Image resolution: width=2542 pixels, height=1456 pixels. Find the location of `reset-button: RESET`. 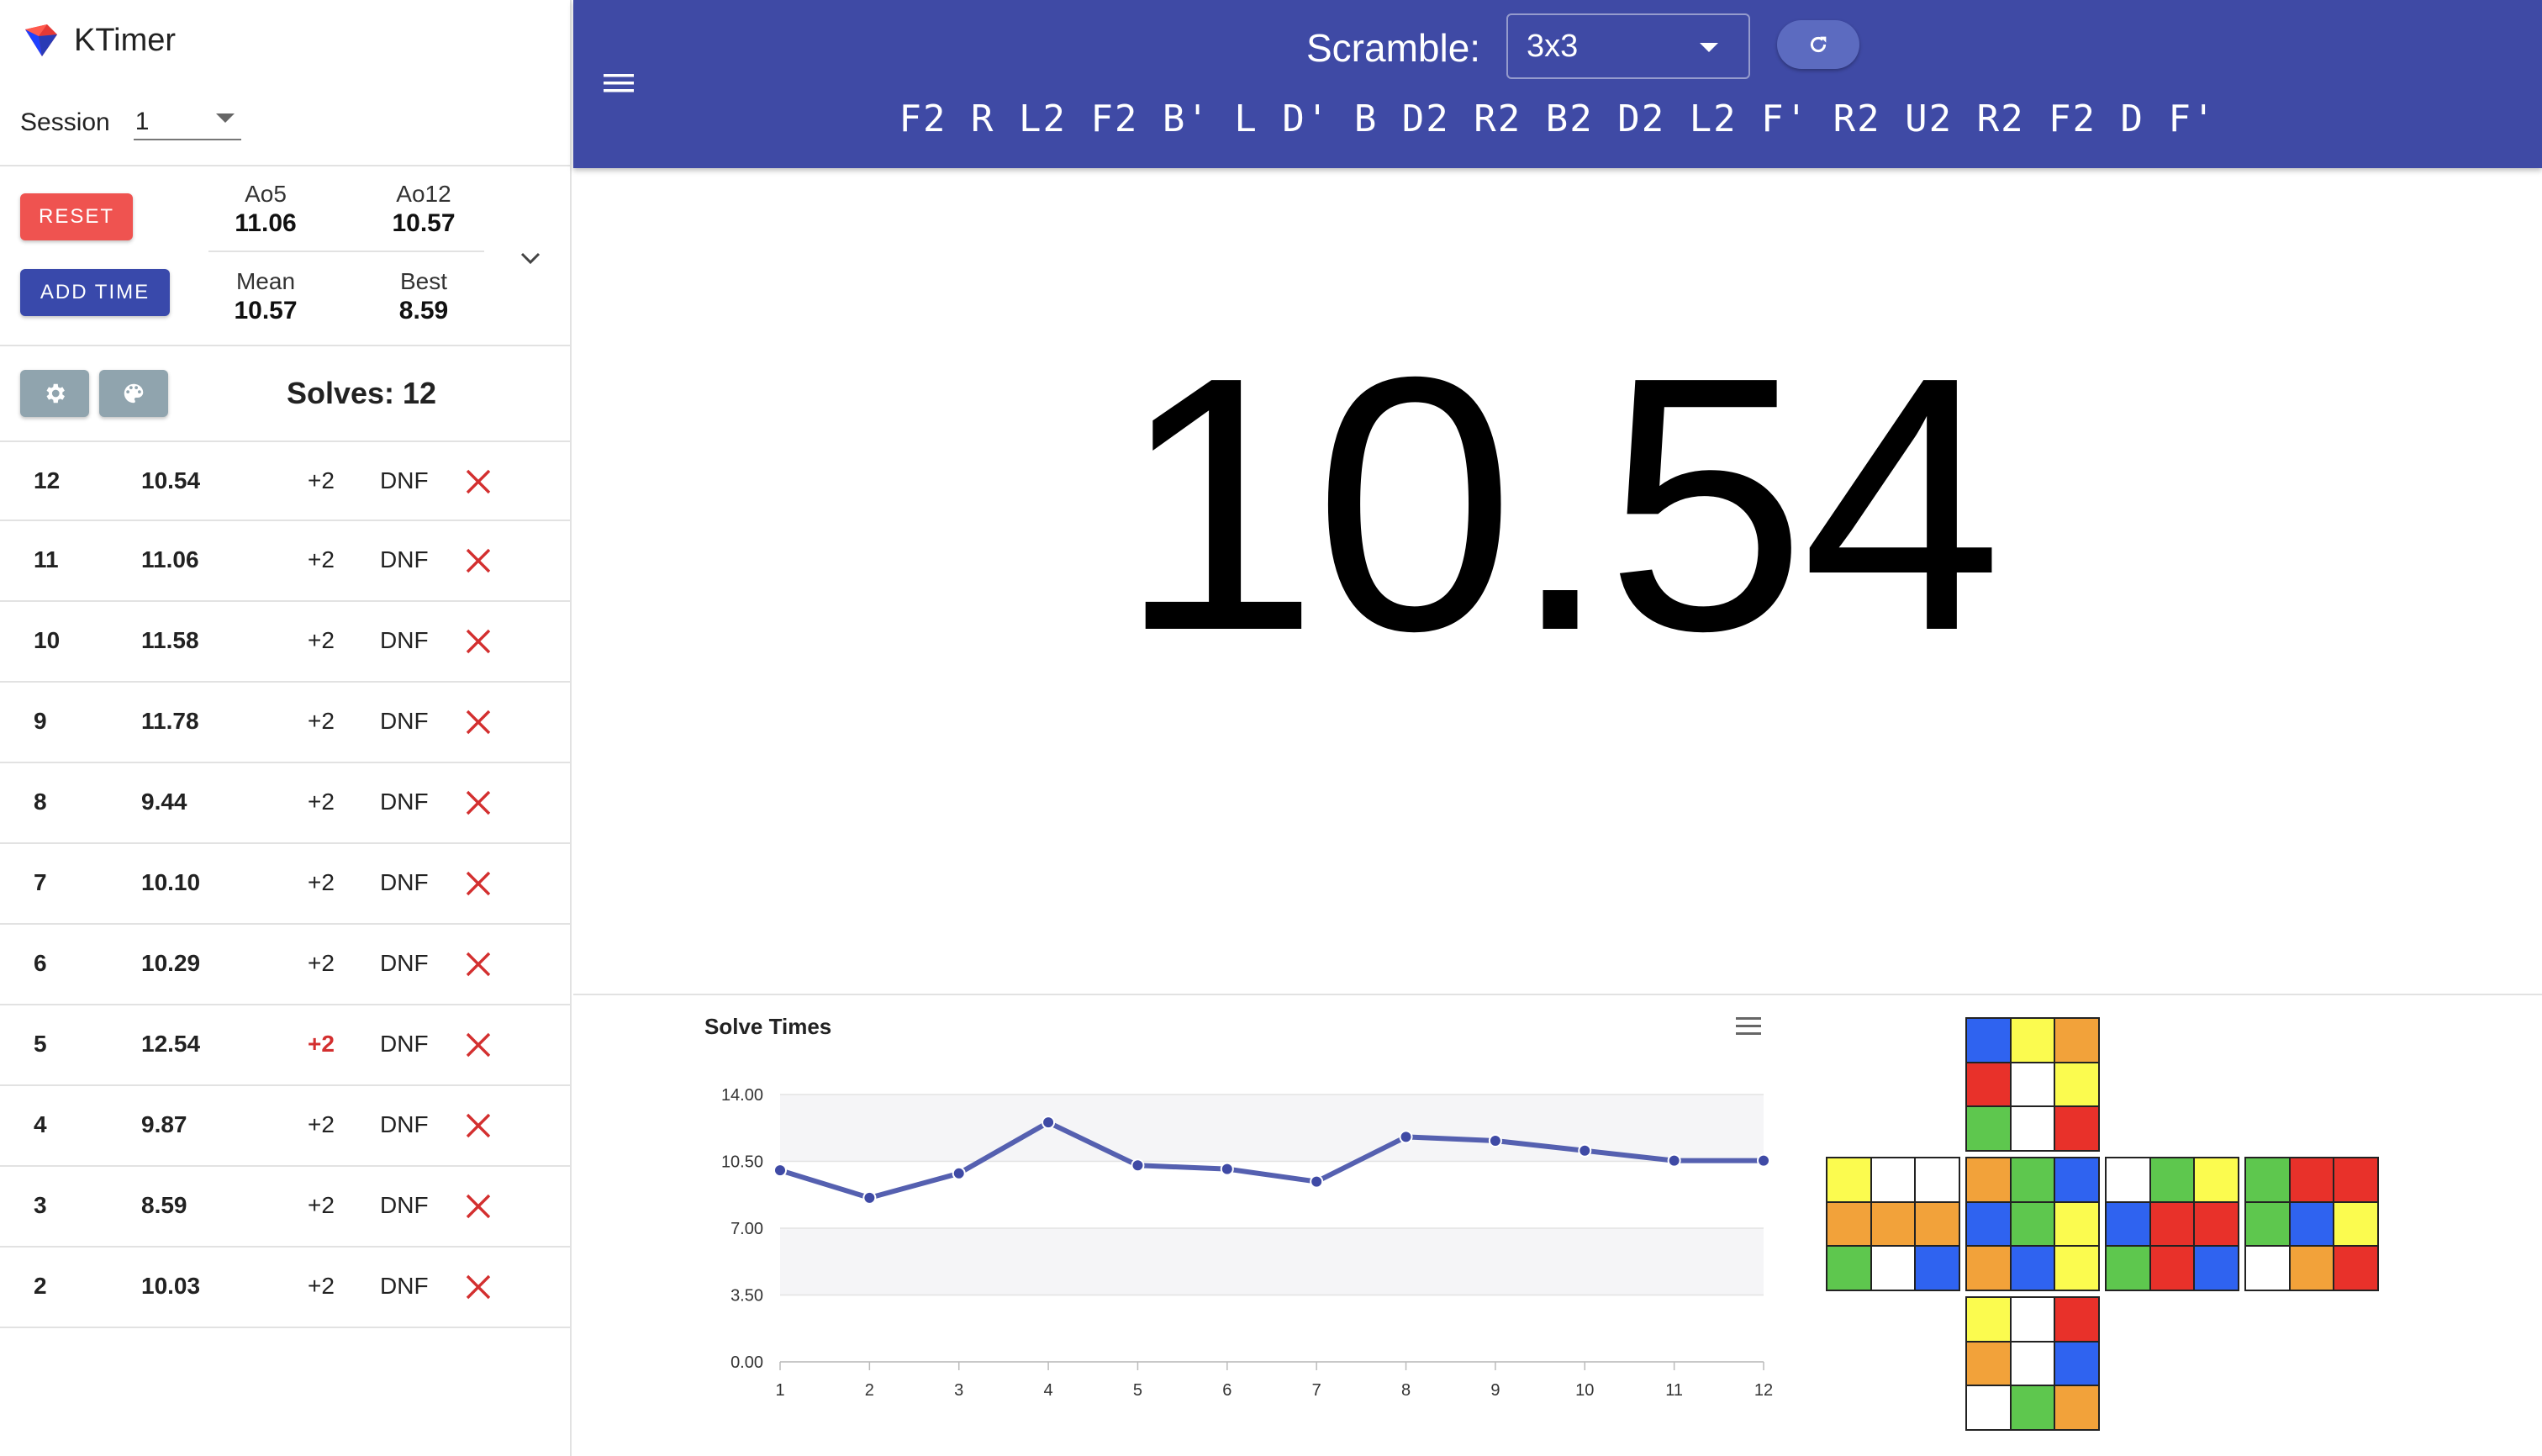

reset-button: RESET is located at coordinates (76, 216).